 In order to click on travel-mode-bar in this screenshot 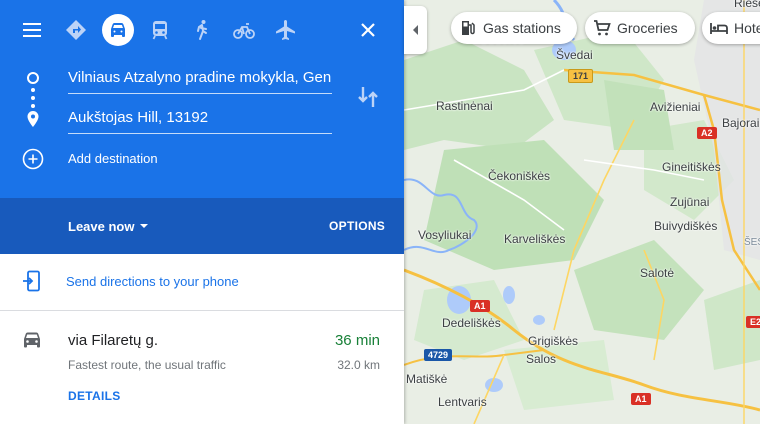, I will do `click(202, 30)`.